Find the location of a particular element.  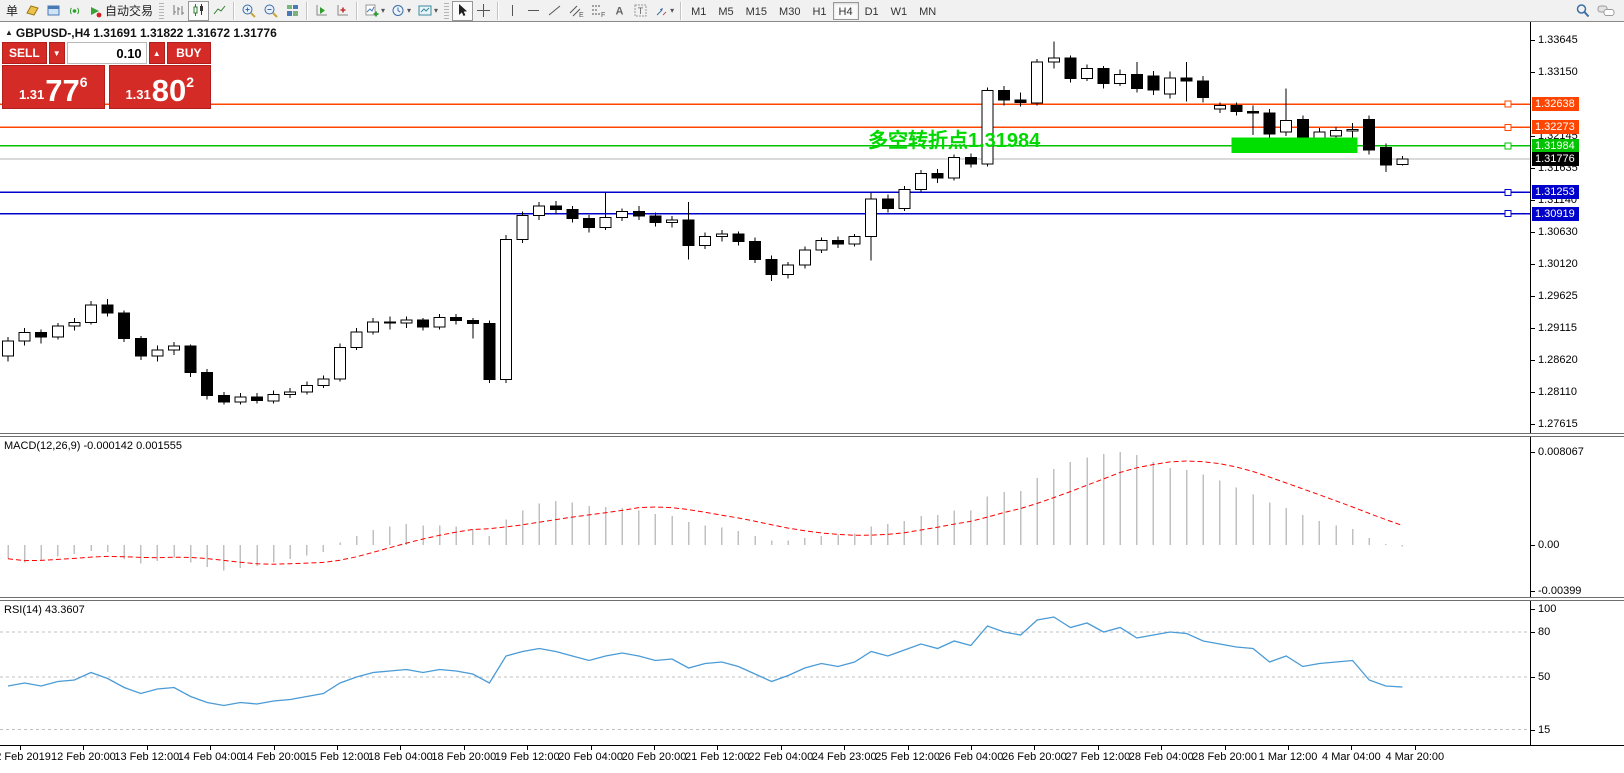

time-axis-label: 20 Feb 20:00 is located at coordinates (654, 757).